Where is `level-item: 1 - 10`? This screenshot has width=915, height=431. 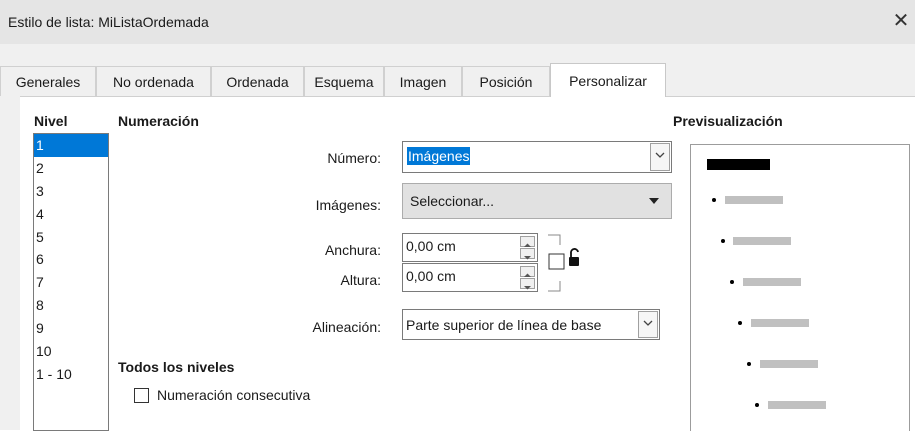
level-item: 1 - 10 is located at coordinates (71, 374).